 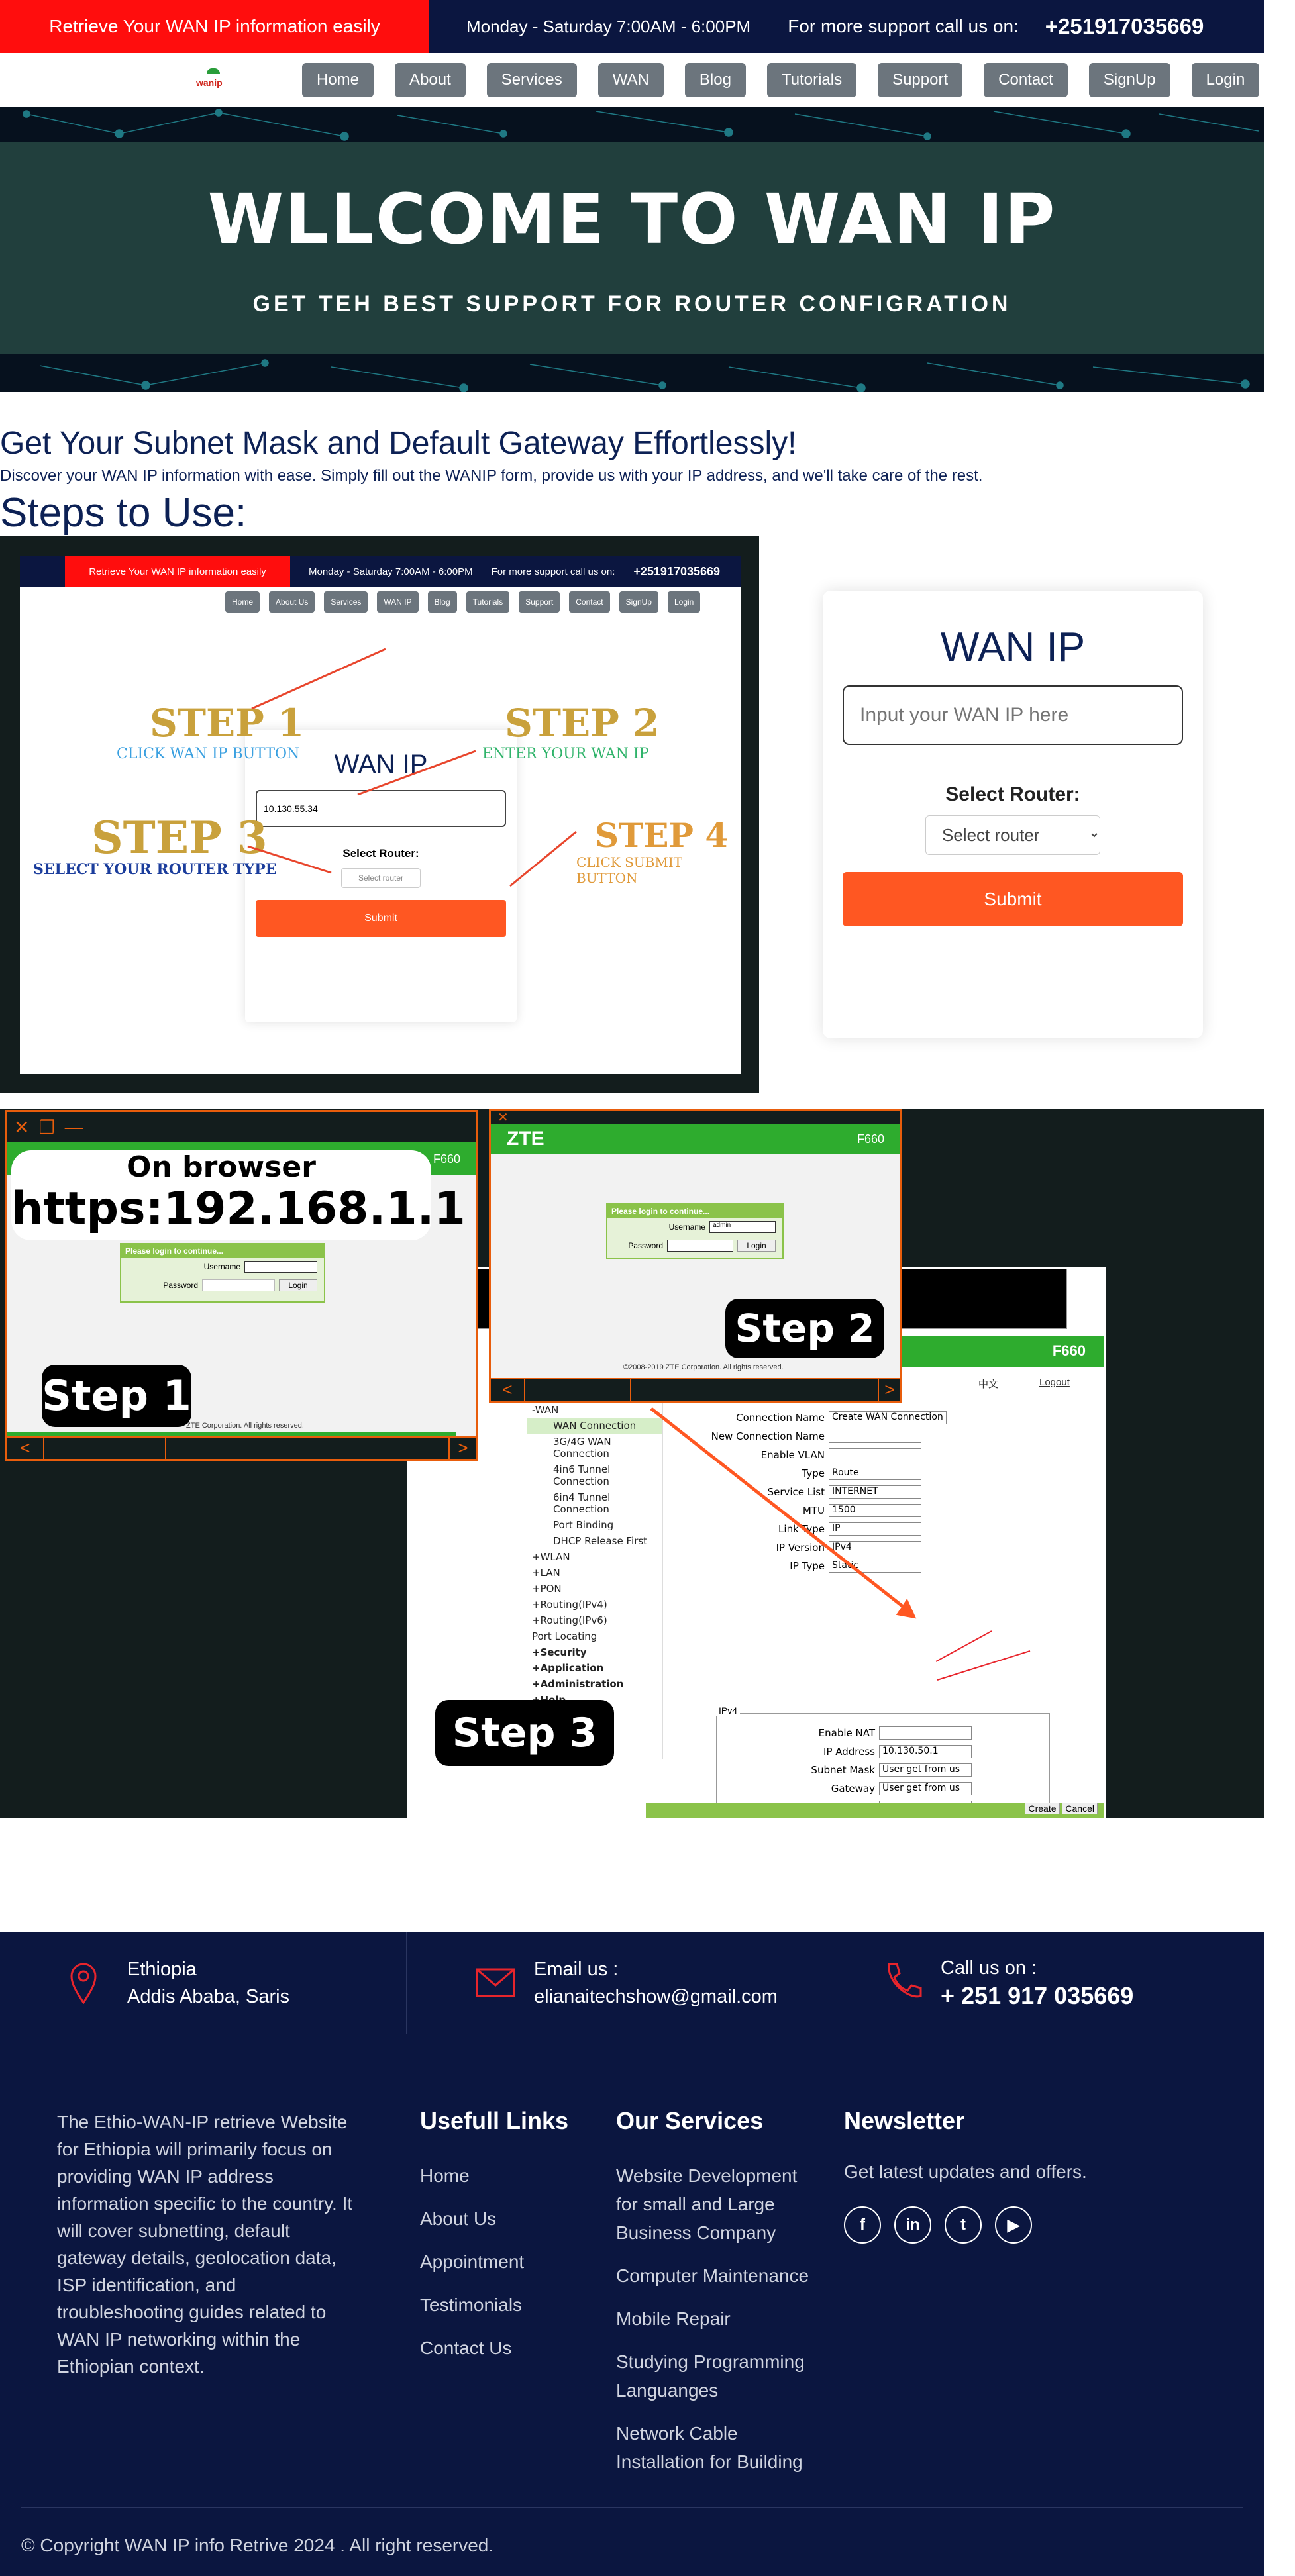 I want to click on footer-phone: Call us on : + 251 917 035669, so click(x=1016, y=1983).